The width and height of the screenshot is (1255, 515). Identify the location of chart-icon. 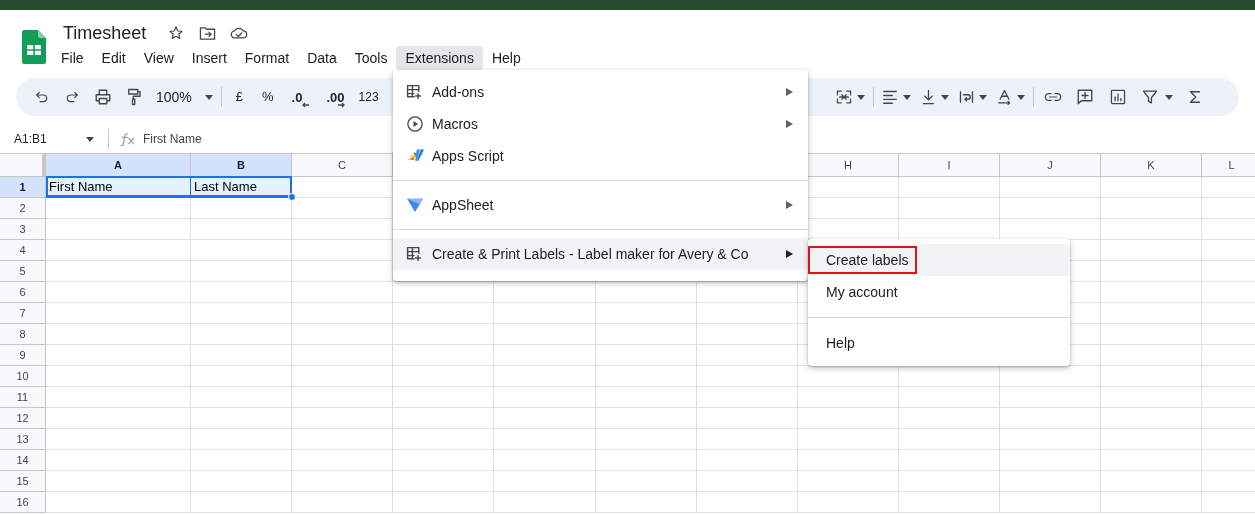
(1118, 97).